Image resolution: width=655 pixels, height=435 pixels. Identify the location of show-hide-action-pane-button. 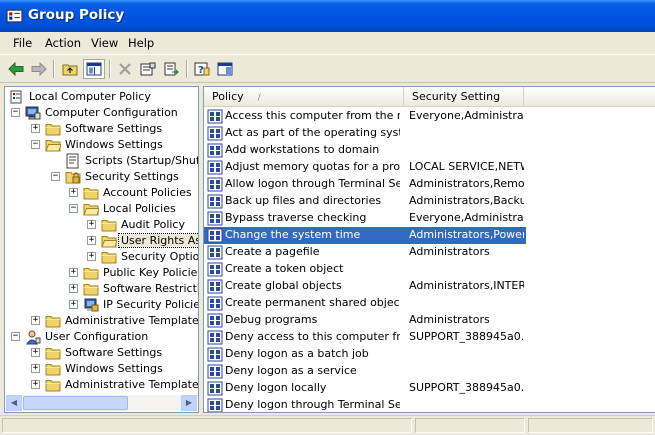
(225, 69).